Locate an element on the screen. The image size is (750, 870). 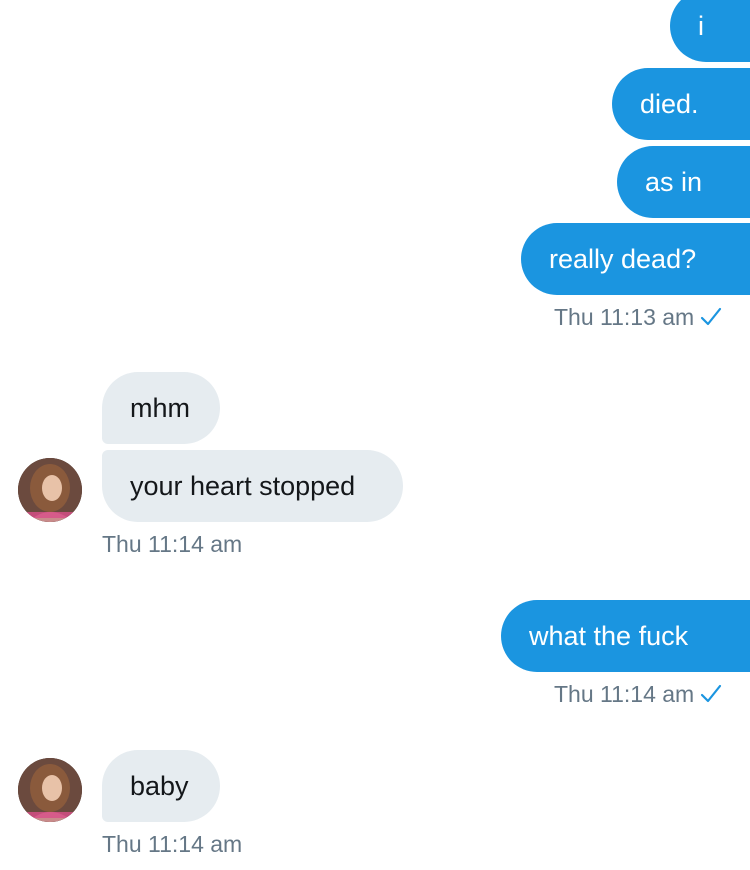
message-text: as in is located at coordinates (674, 182).